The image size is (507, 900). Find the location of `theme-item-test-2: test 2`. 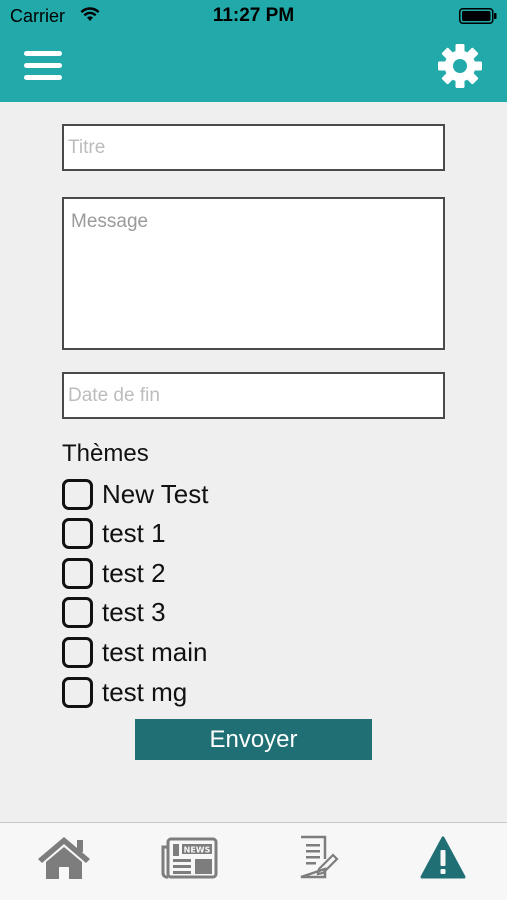

theme-item-test-2: test 2 is located at coordinates (114, 573).